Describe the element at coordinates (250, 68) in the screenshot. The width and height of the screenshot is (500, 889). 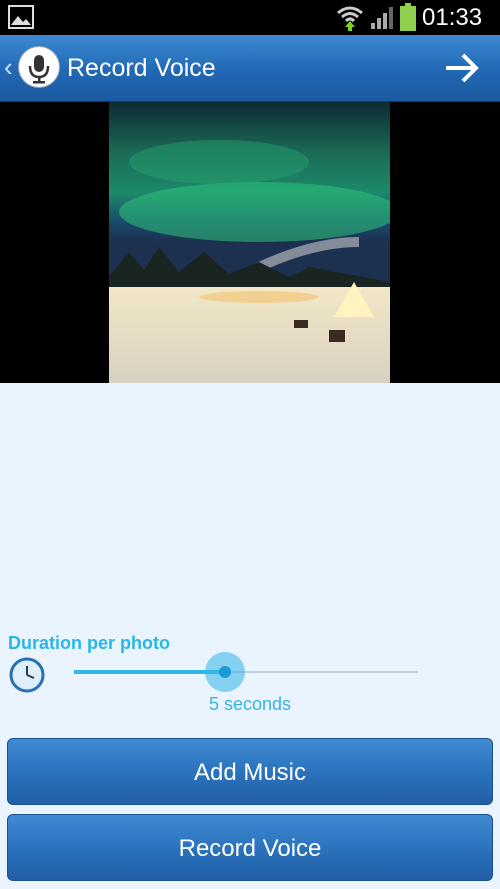
I see `action-bar: ‹ Record Voice` at that location.